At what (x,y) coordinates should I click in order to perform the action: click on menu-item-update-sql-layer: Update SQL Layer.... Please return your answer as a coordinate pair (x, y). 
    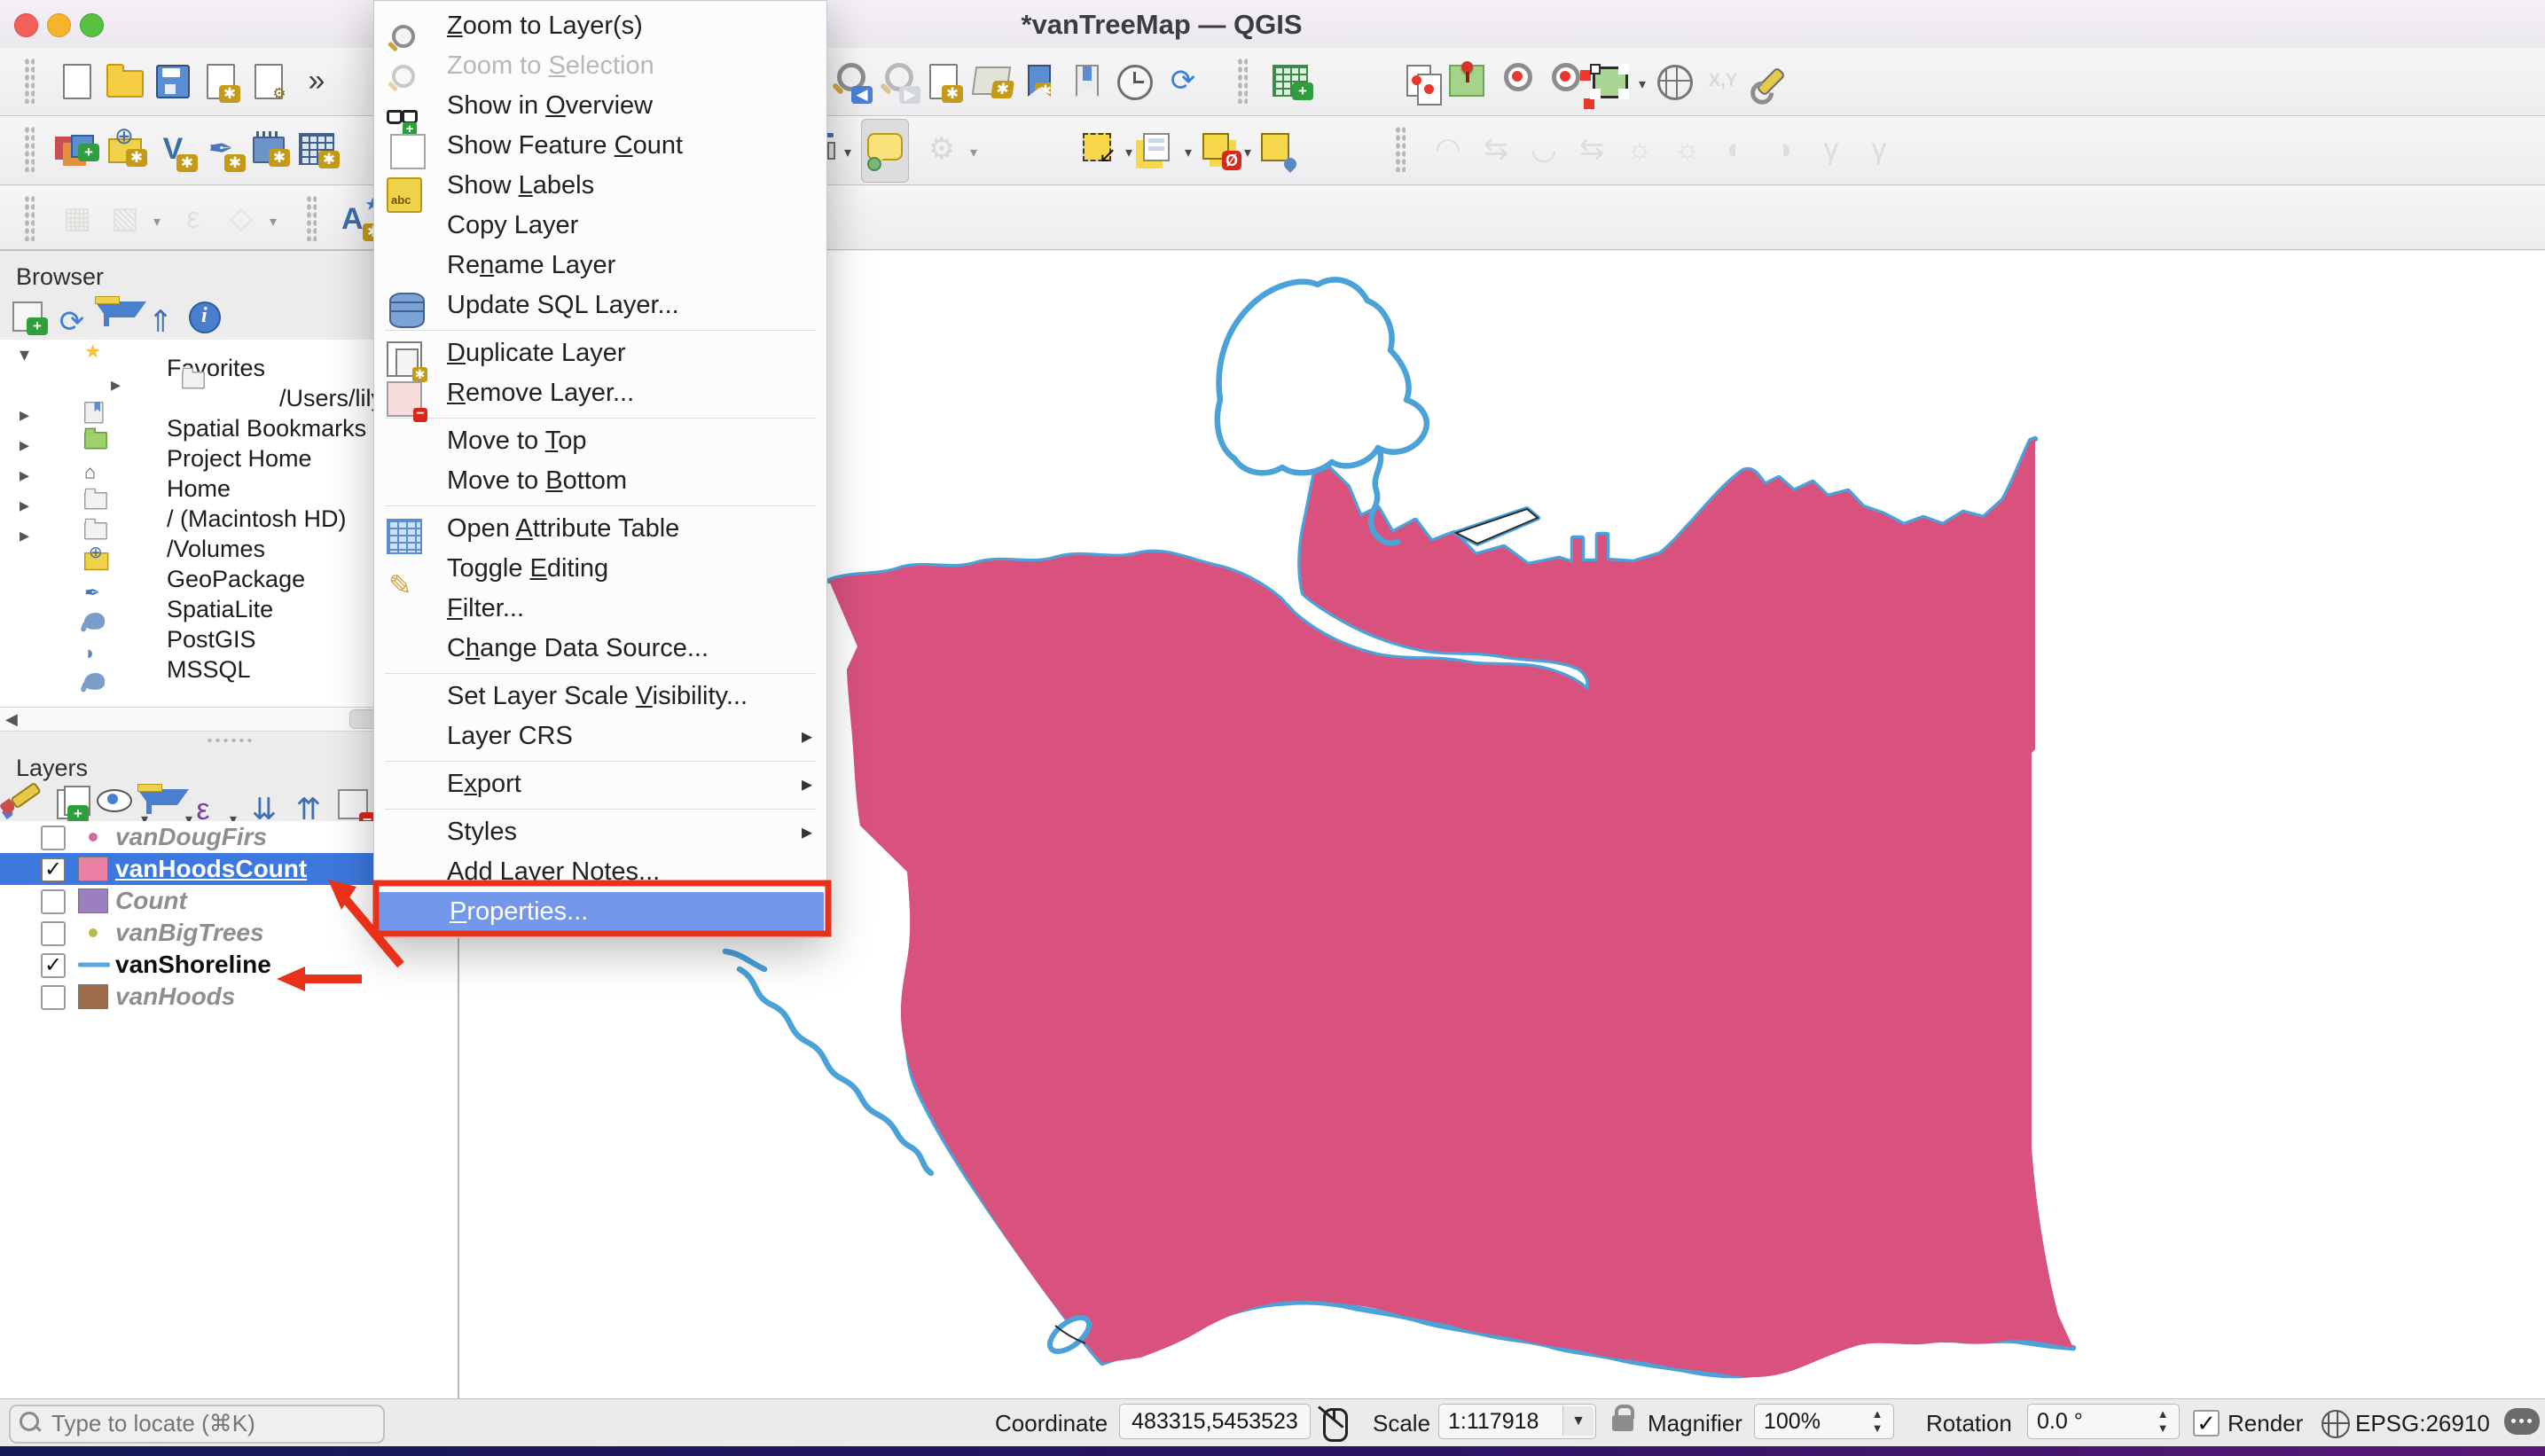
    Looking at the image, I should click on (600, 307).